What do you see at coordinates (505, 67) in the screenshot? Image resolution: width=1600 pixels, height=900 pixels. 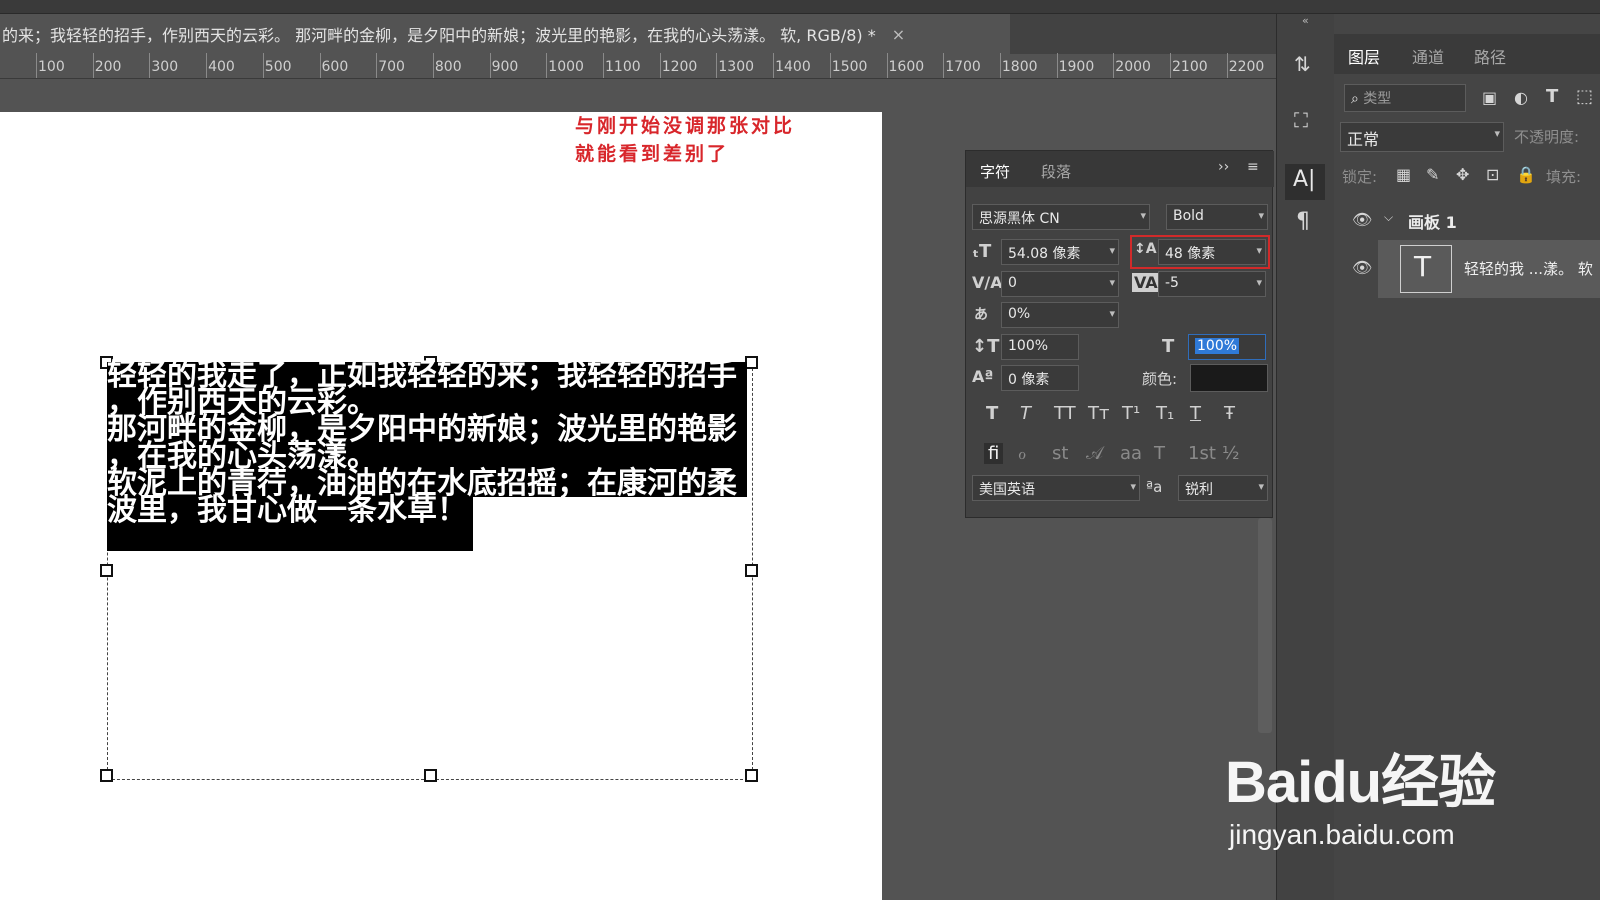 I see `ruler-tick-label: 900` at bounding box center [505, 67].